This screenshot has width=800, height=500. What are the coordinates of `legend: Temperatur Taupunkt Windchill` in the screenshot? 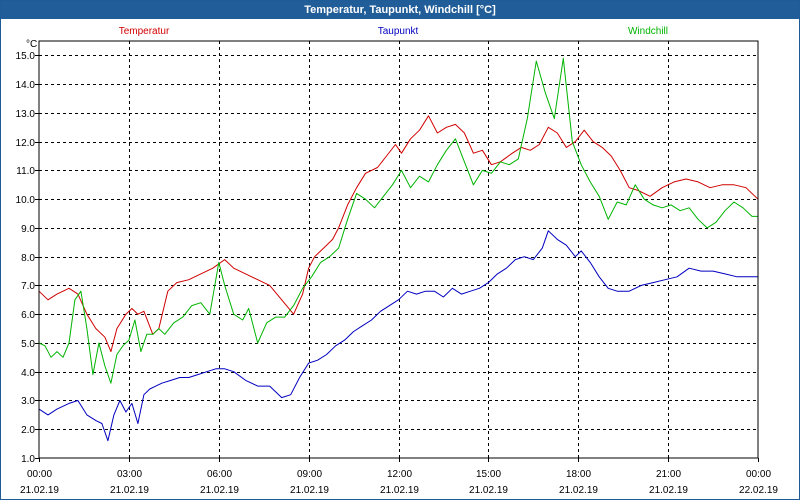 It's located at (393, 31).